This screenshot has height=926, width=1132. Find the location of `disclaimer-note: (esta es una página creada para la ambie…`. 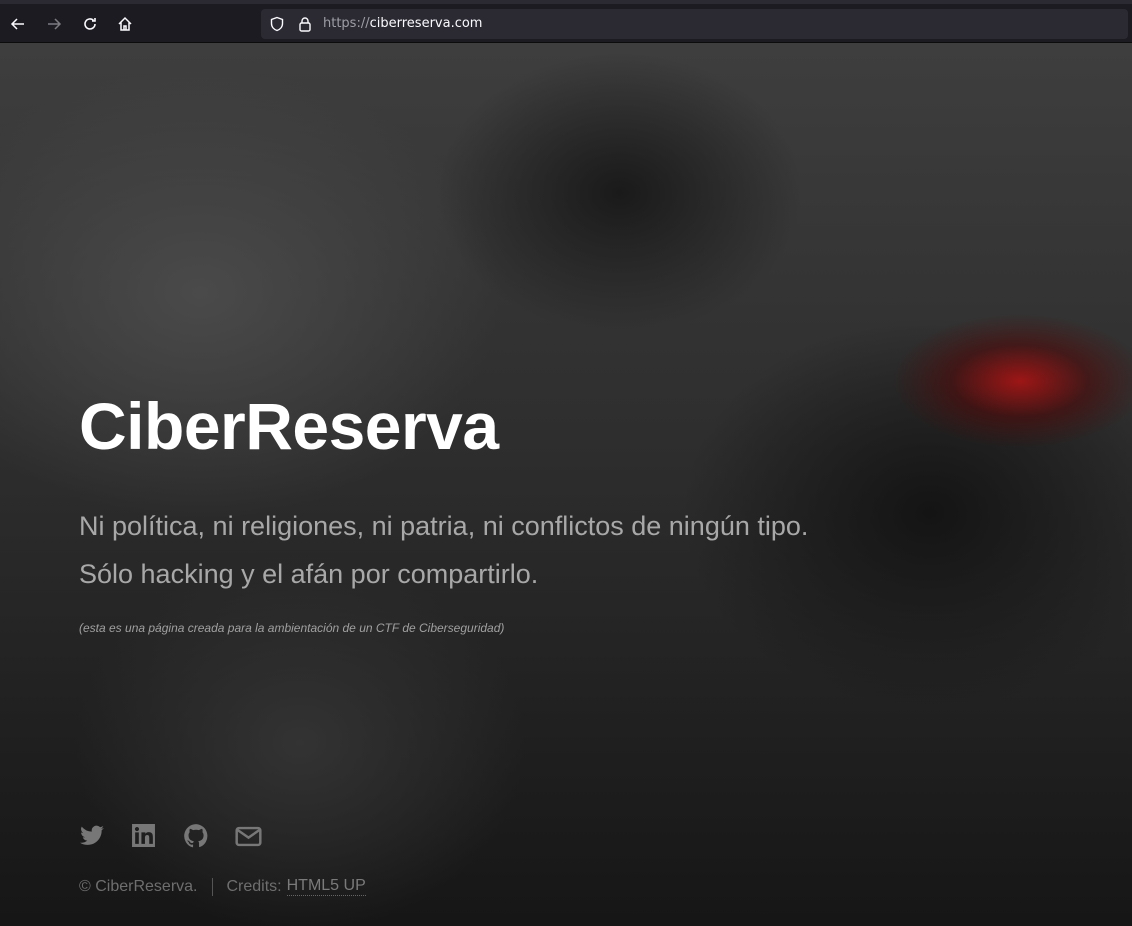

disclaimer-note: (esta es una página creada para la ambie… is located at coordinates (292, 628).